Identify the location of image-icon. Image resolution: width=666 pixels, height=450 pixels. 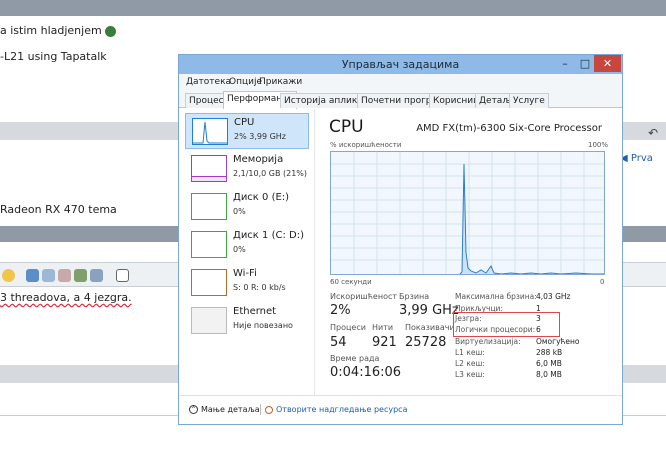
(64, 275).